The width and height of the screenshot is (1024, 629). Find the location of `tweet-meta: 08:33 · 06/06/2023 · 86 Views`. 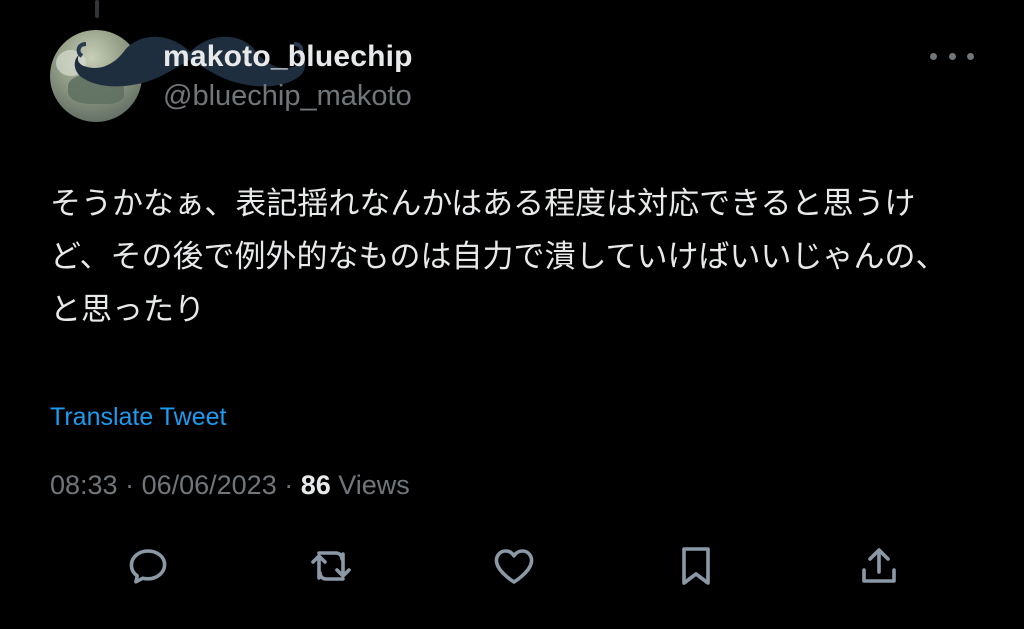

tweet-meta: 08:33 · 06/06/2023 · 86 Views is located at coordinates (230, 485).